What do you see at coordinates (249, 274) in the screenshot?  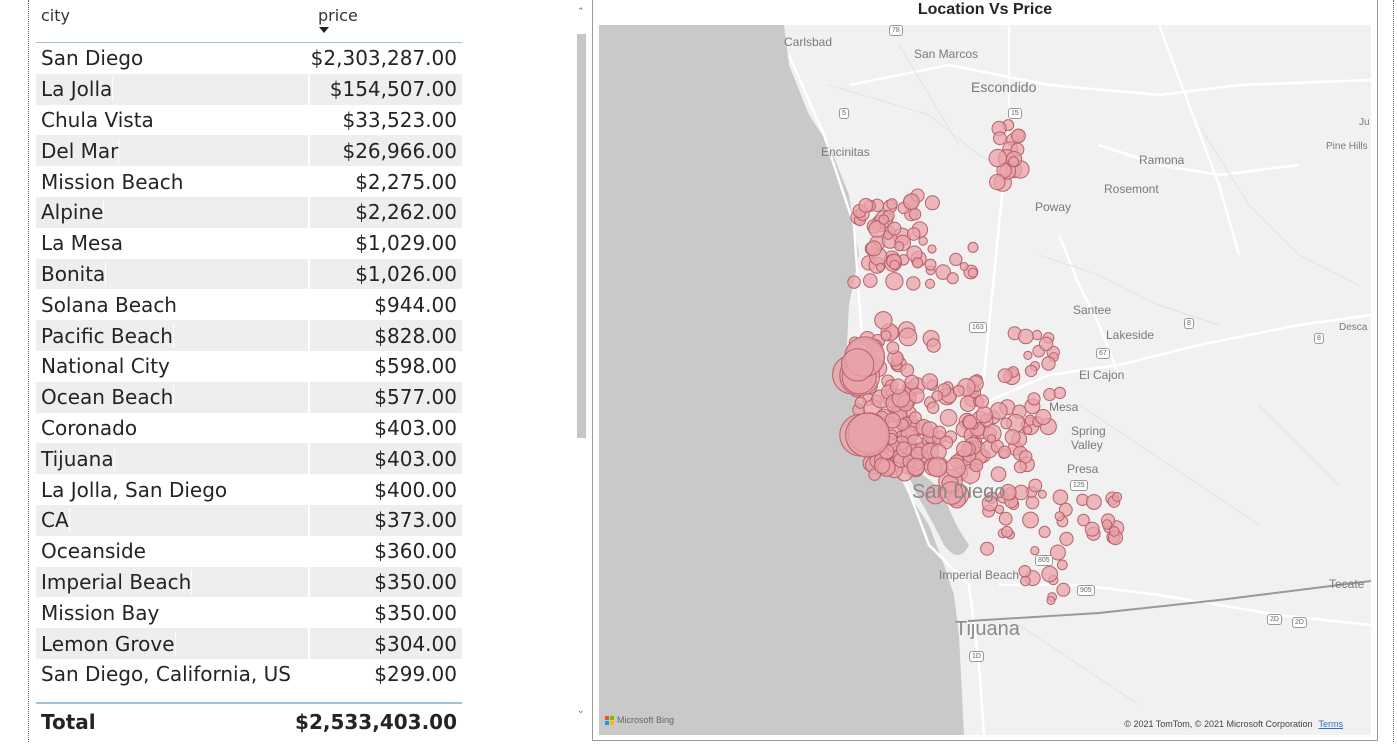 I see `table-row: Bonita $1,026.00` at bounding box center [249, 274].